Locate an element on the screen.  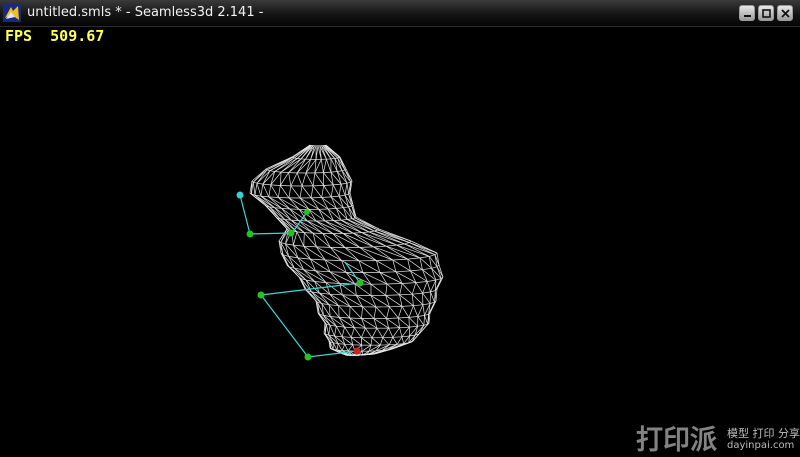
title-bar: untitled.smls * - Seamless3d 2.141 - is located at coordinates (400, 13).